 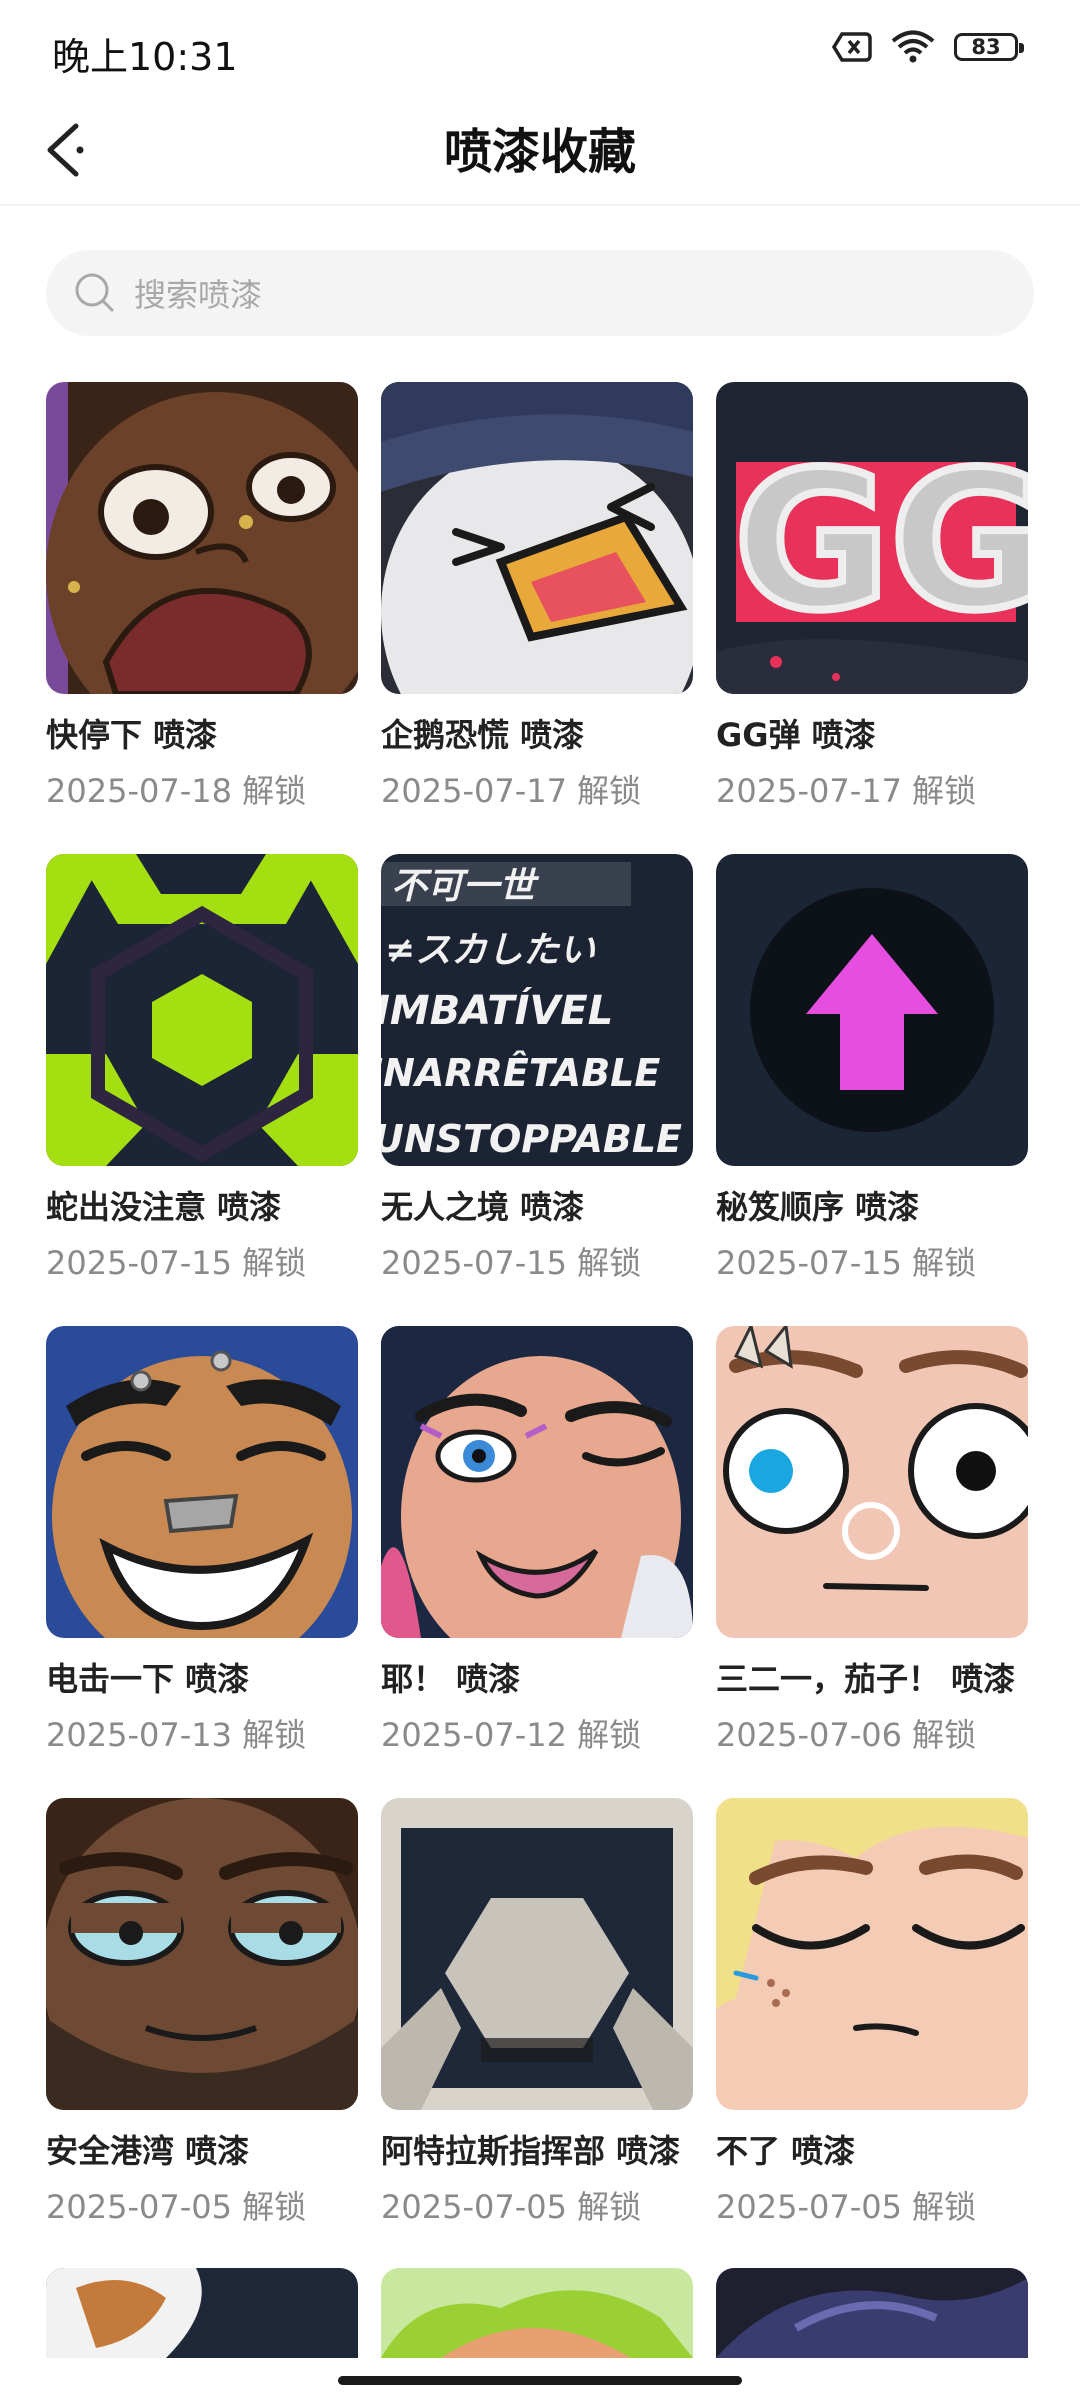 I want to click on spray-name: 无人之境 喷漆, so click(x=483, y=1207).